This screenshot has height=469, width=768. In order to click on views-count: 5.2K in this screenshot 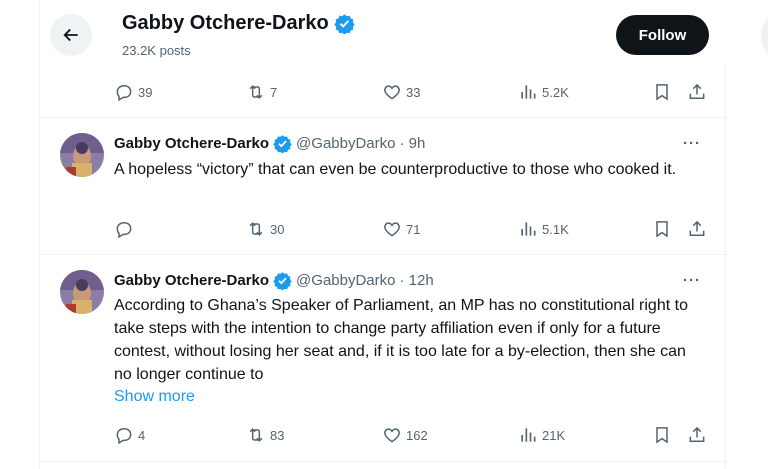, I will do `click(555, 92)`.